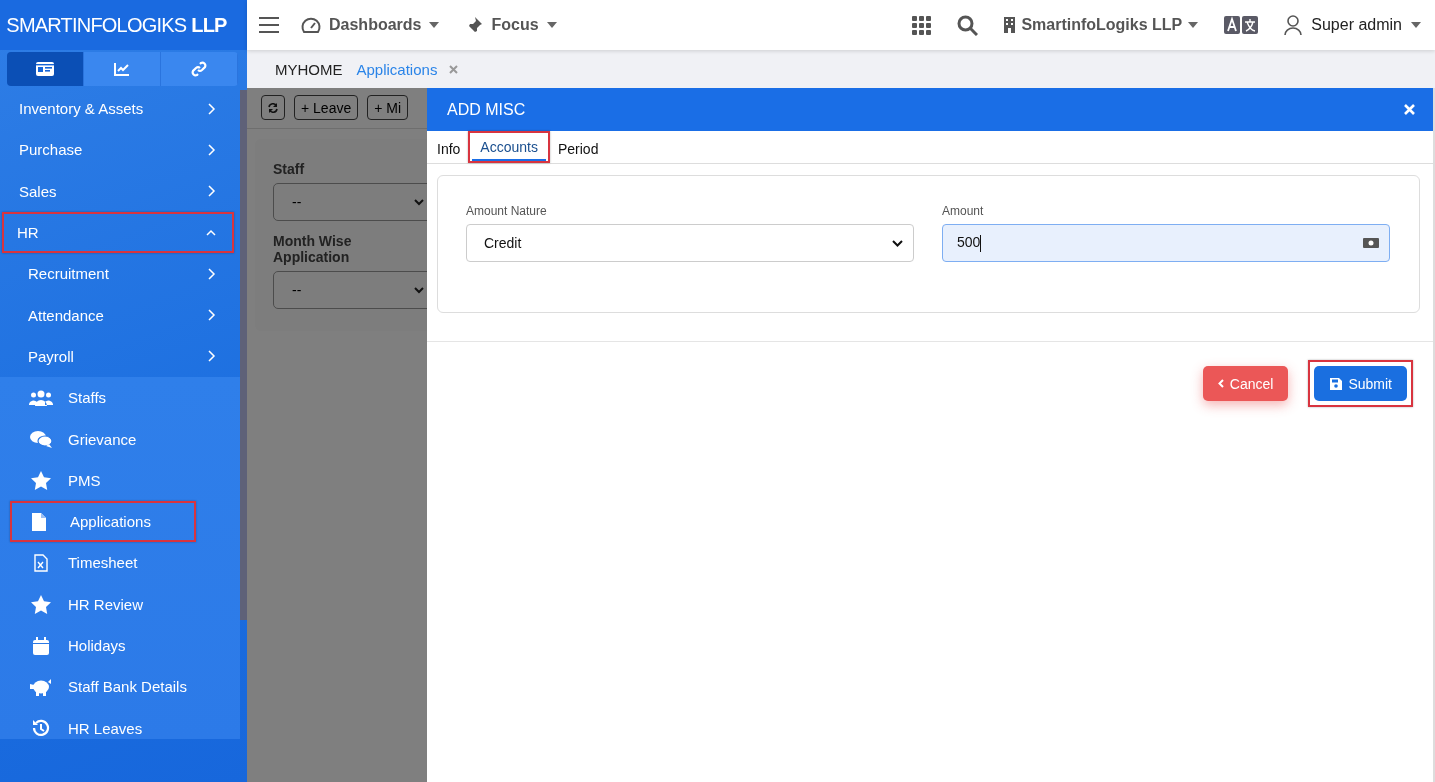 This screenshot has width=1435, height=782. Describe the element at coordinates (120, 604) in the screenshot. I see `sidebar-item: HR Review` at that location.